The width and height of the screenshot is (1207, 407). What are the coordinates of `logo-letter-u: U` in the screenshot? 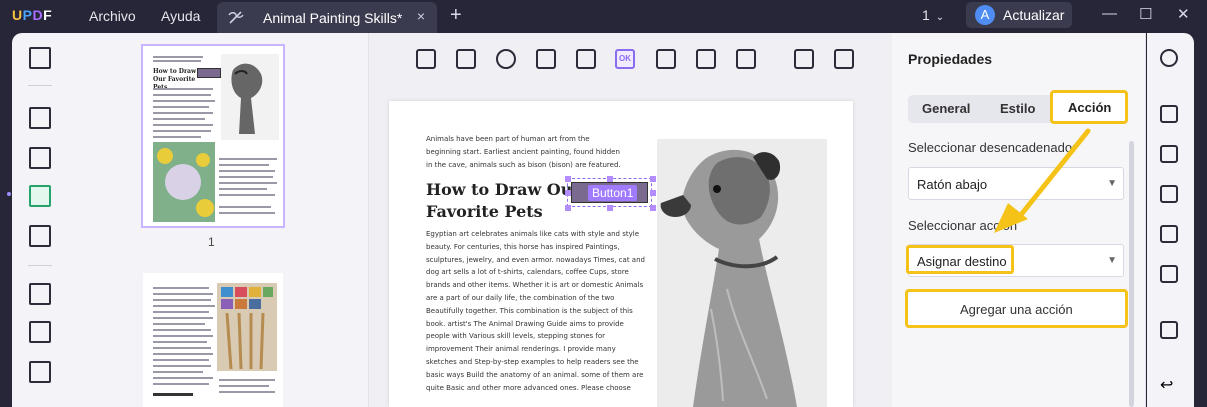 It's located at (17, 15).